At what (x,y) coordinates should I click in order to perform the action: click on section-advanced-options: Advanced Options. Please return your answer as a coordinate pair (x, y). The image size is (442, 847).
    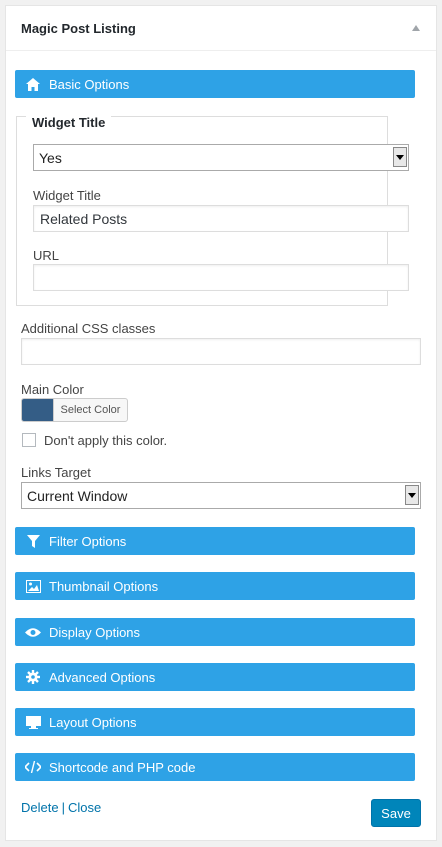
    Looking at the image, I should click on (215, 677).